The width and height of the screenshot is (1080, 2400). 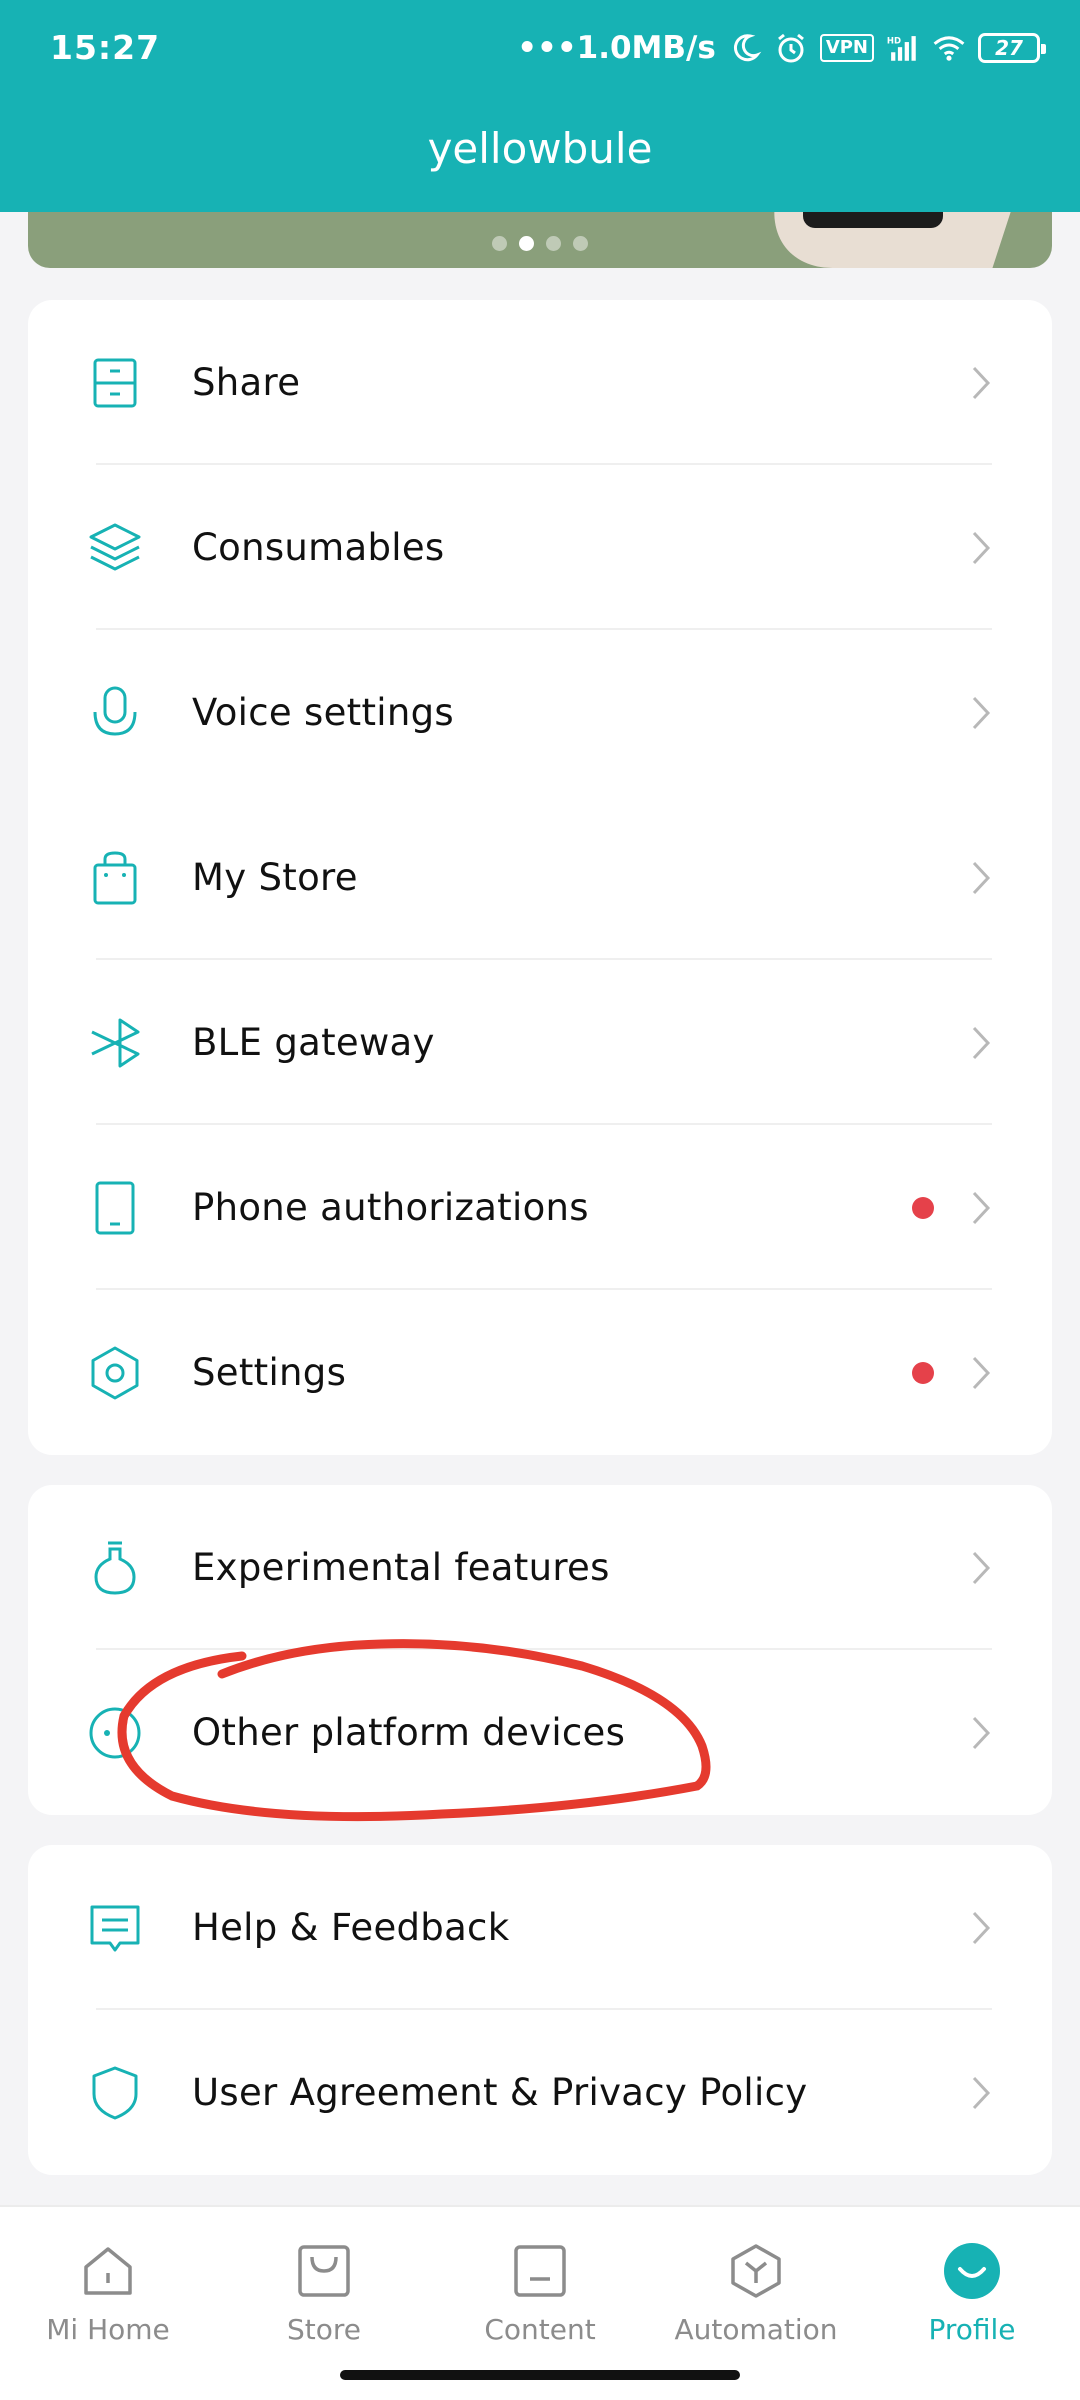 I want to click on home-icon, so click(x=108, y=2271).